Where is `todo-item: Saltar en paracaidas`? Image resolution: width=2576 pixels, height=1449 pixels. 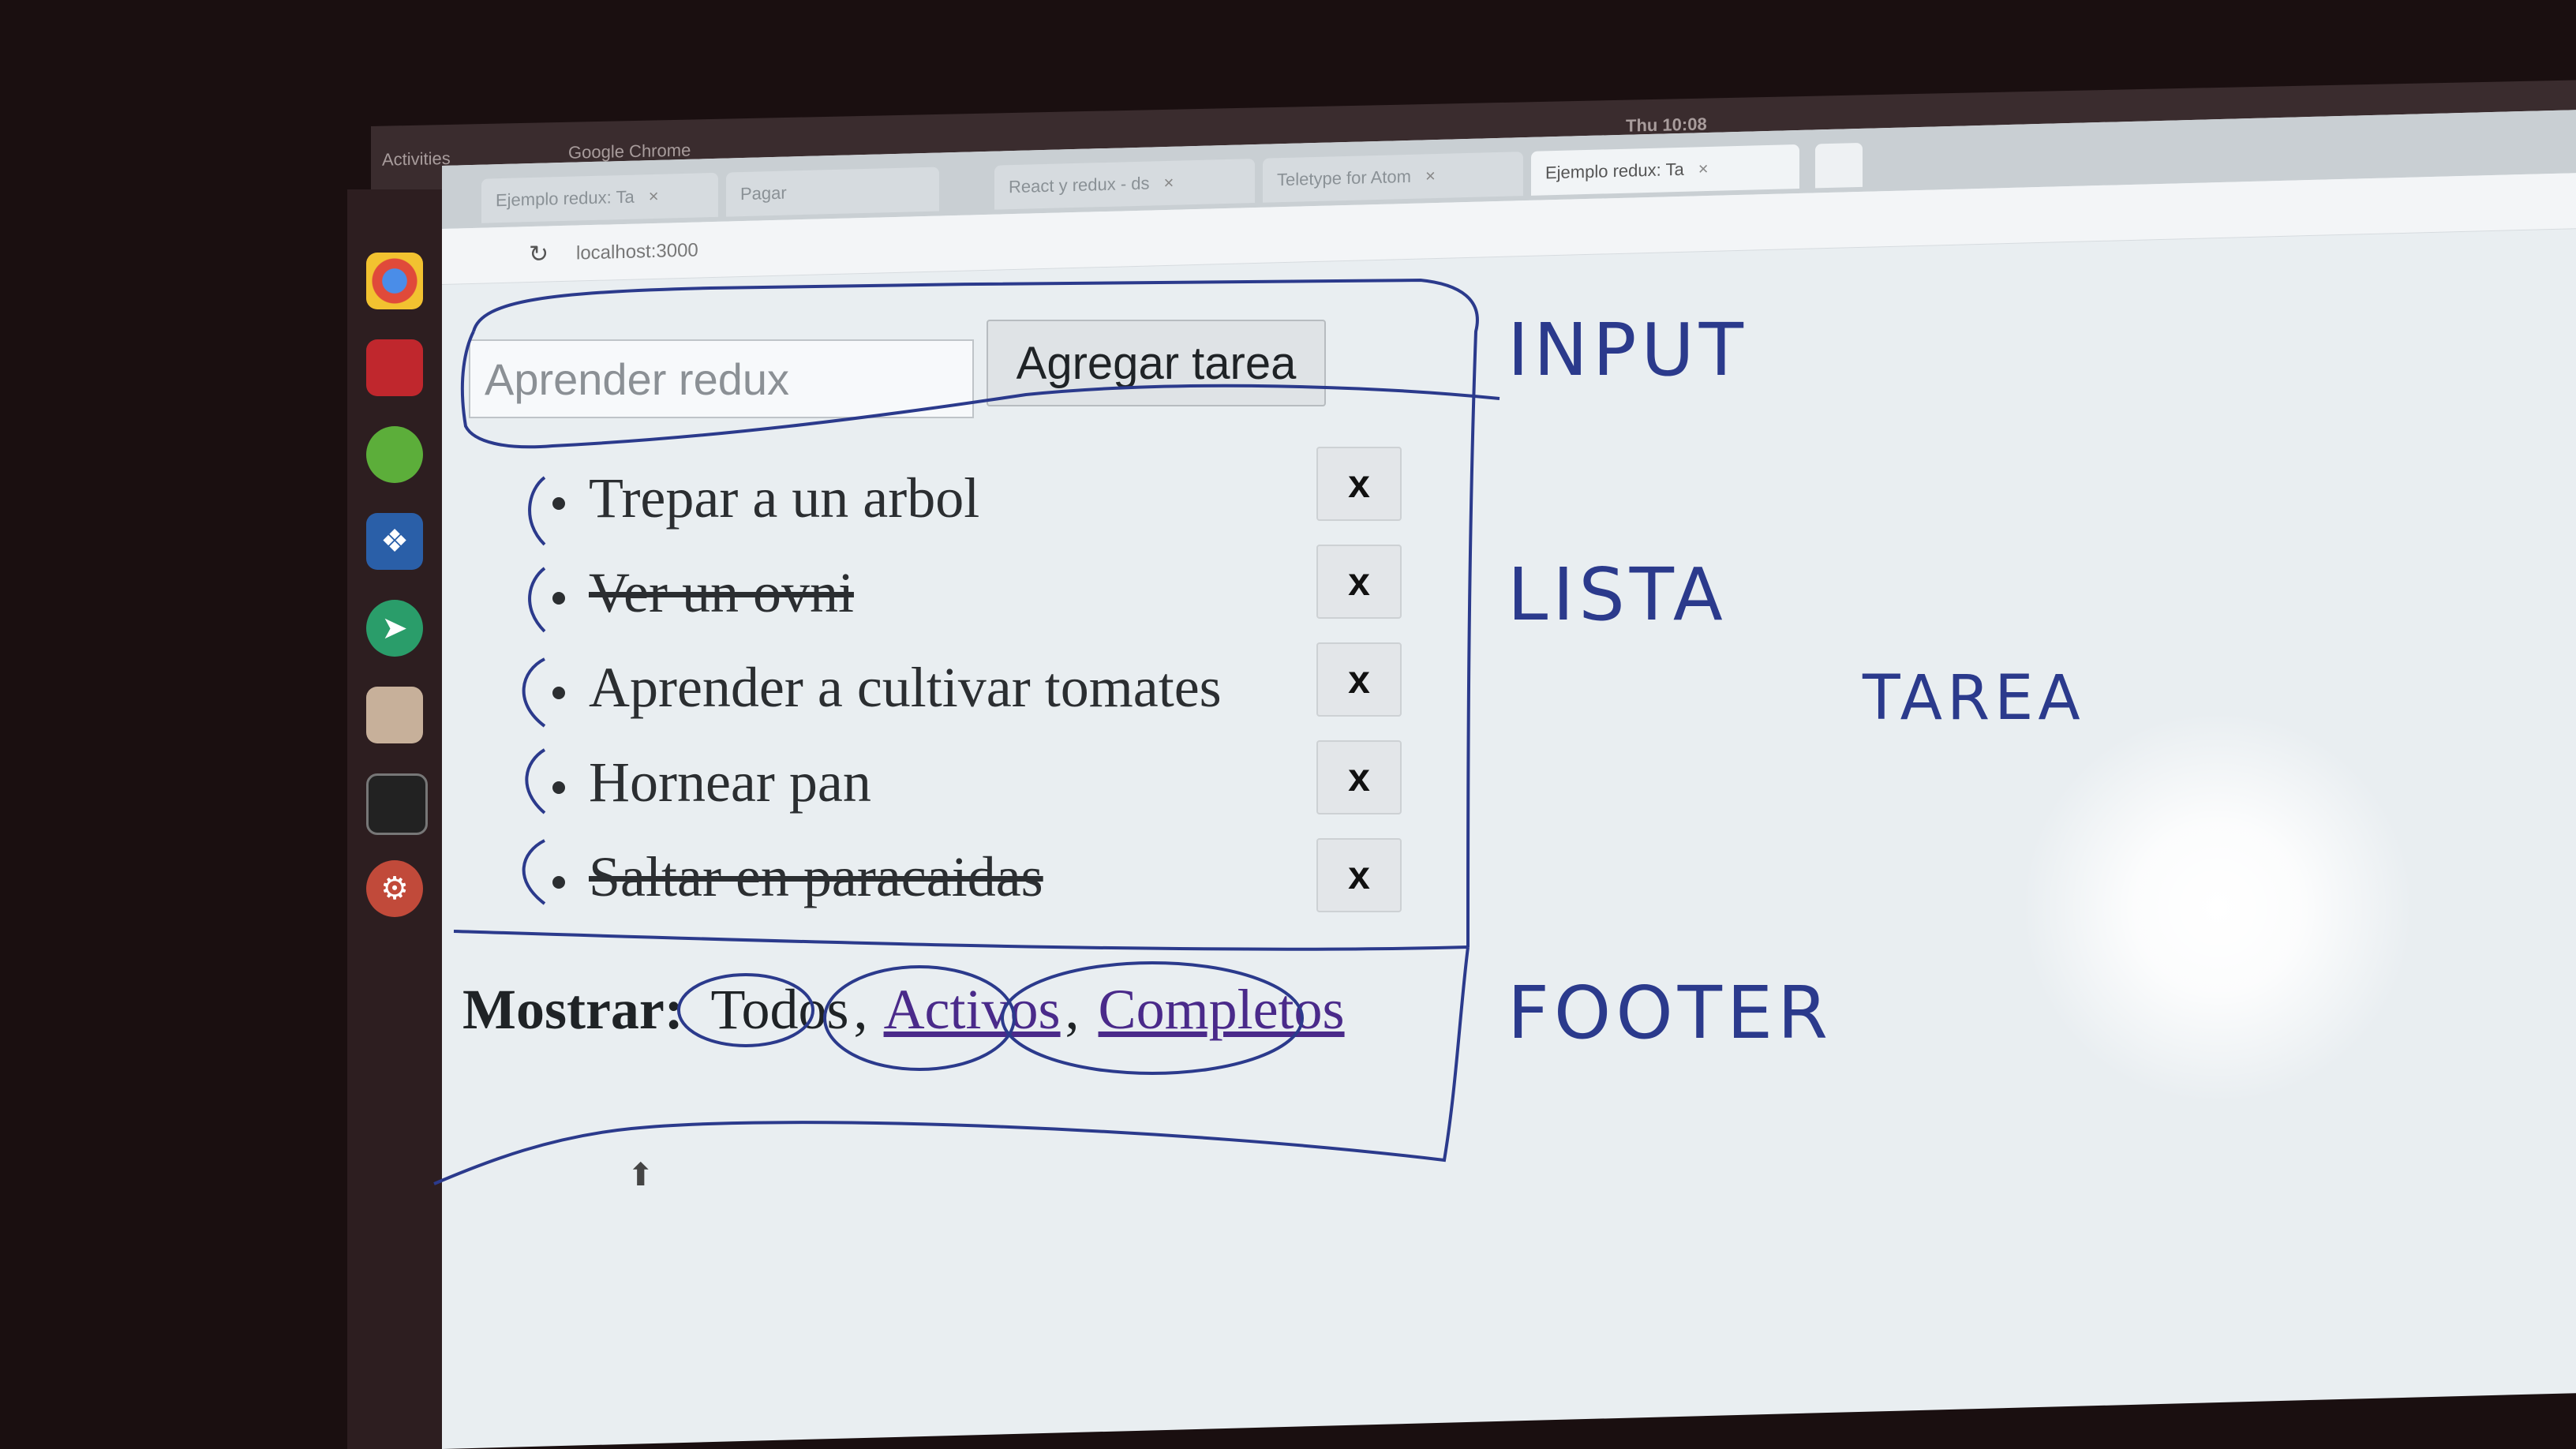
todo-item: Saltar en paracaidas is located at coordinates (797, 877).